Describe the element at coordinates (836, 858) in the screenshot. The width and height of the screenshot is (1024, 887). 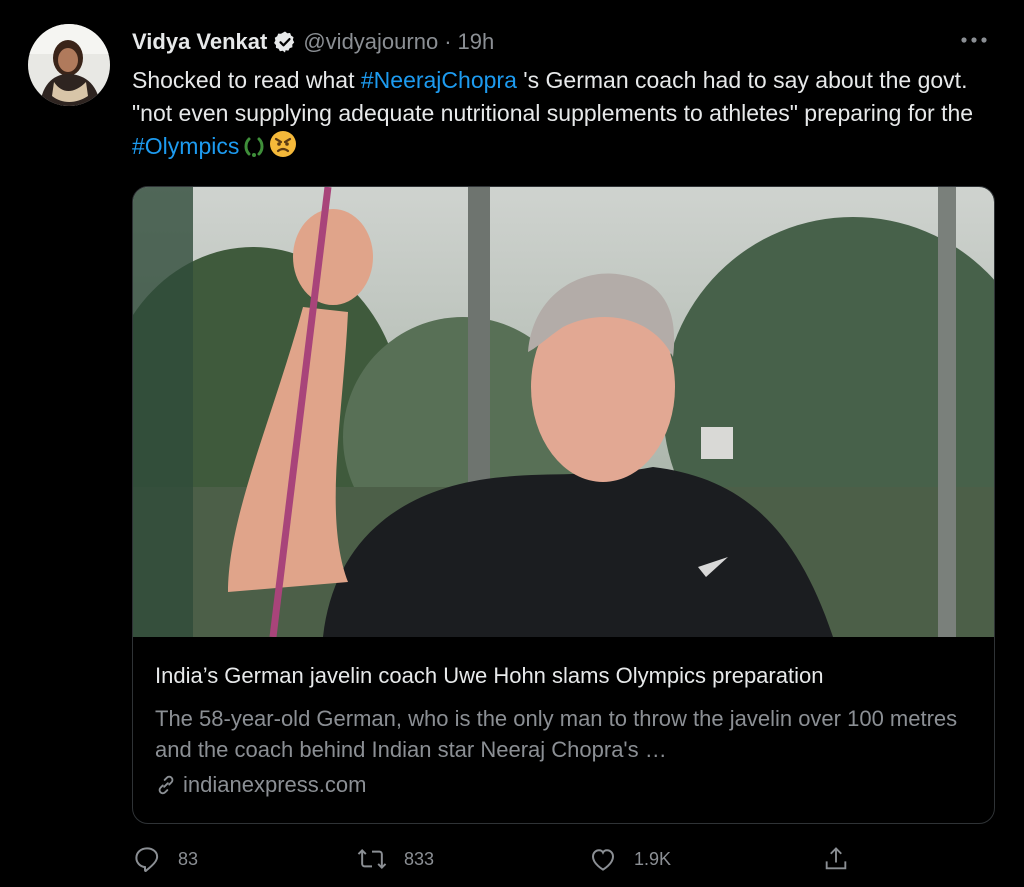
I see `share-icon` at that location.